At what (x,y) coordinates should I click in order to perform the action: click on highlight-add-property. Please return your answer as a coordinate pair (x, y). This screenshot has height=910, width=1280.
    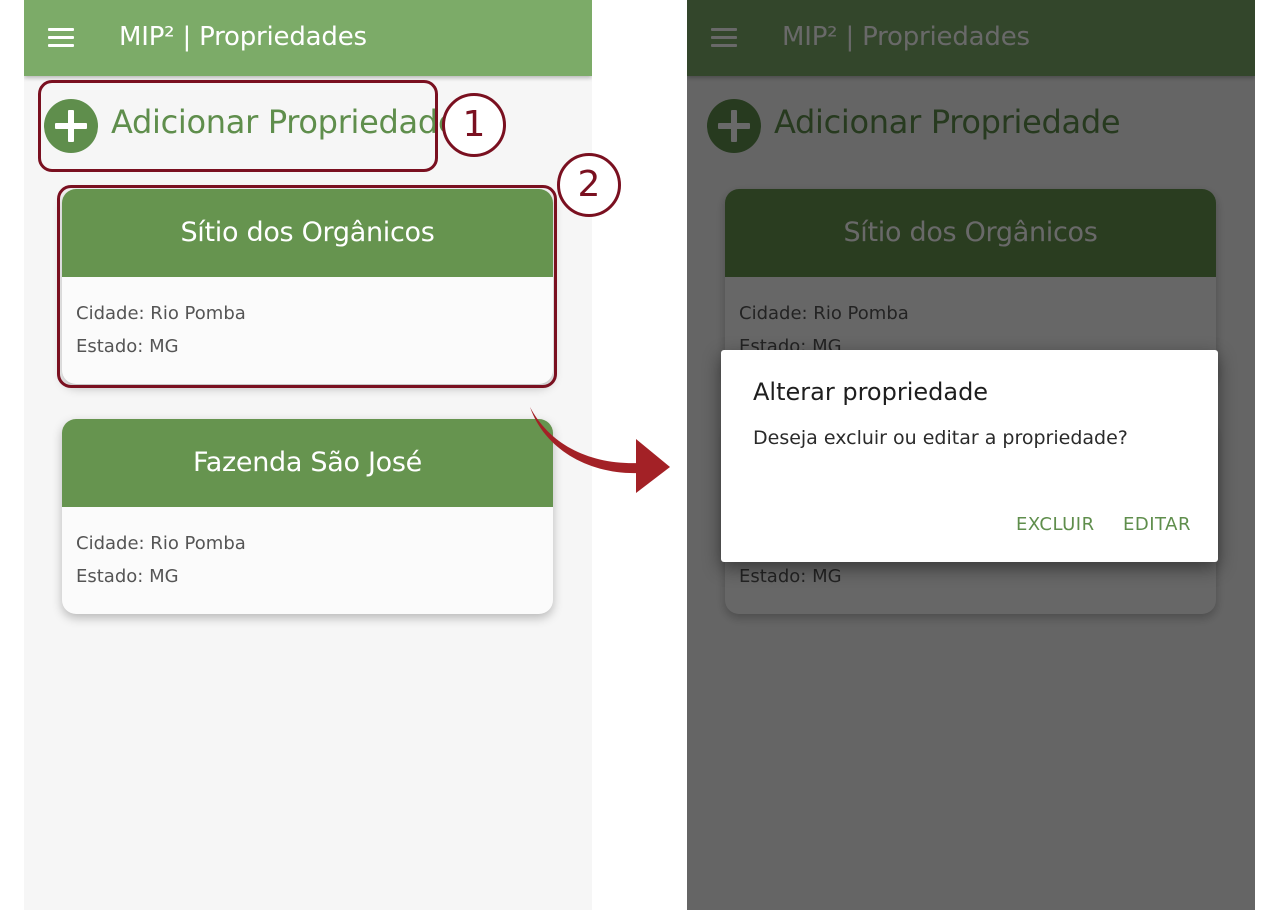
    Looking at the image, I should click on (238, 126).